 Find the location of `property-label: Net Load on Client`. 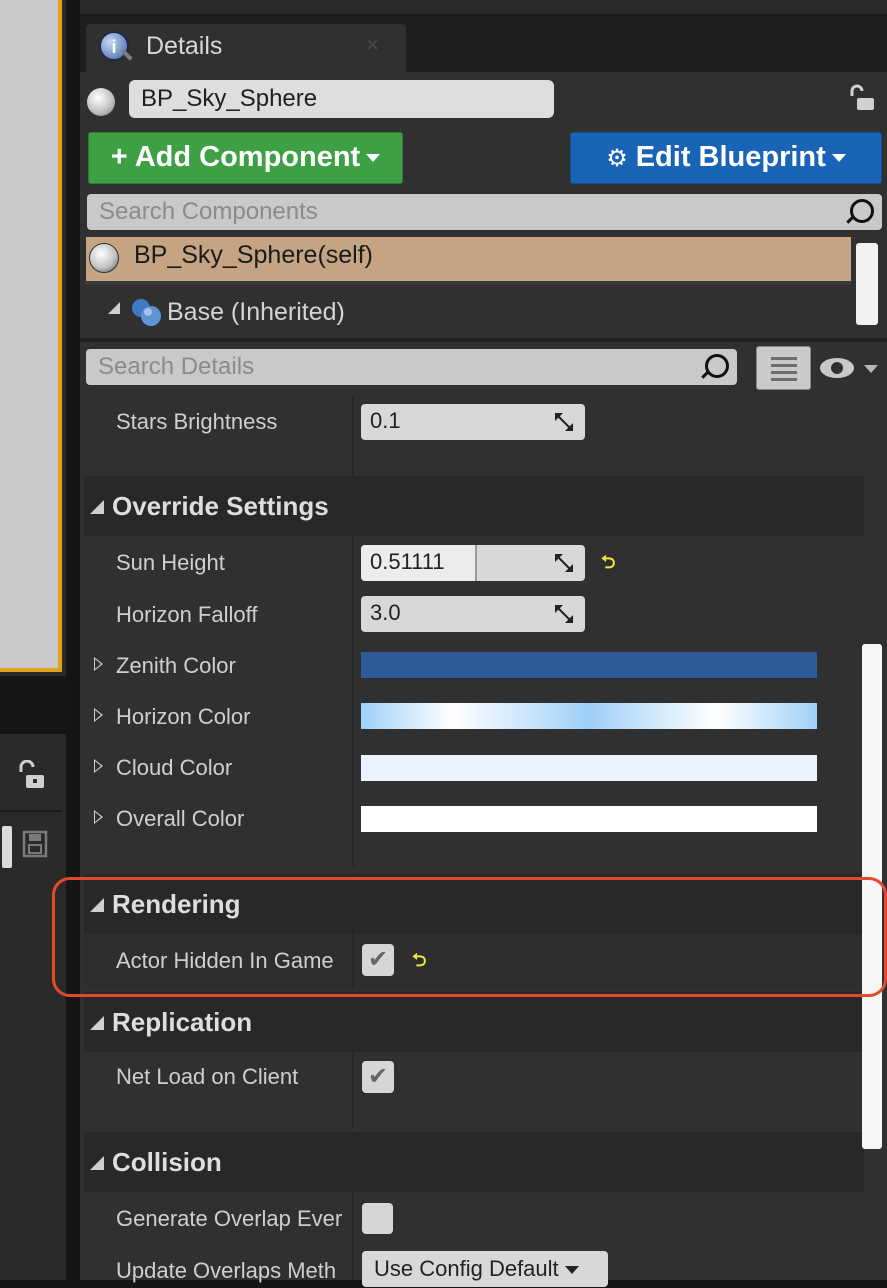

property-label: Net Load on Client is located at coordinates (207, 1076).